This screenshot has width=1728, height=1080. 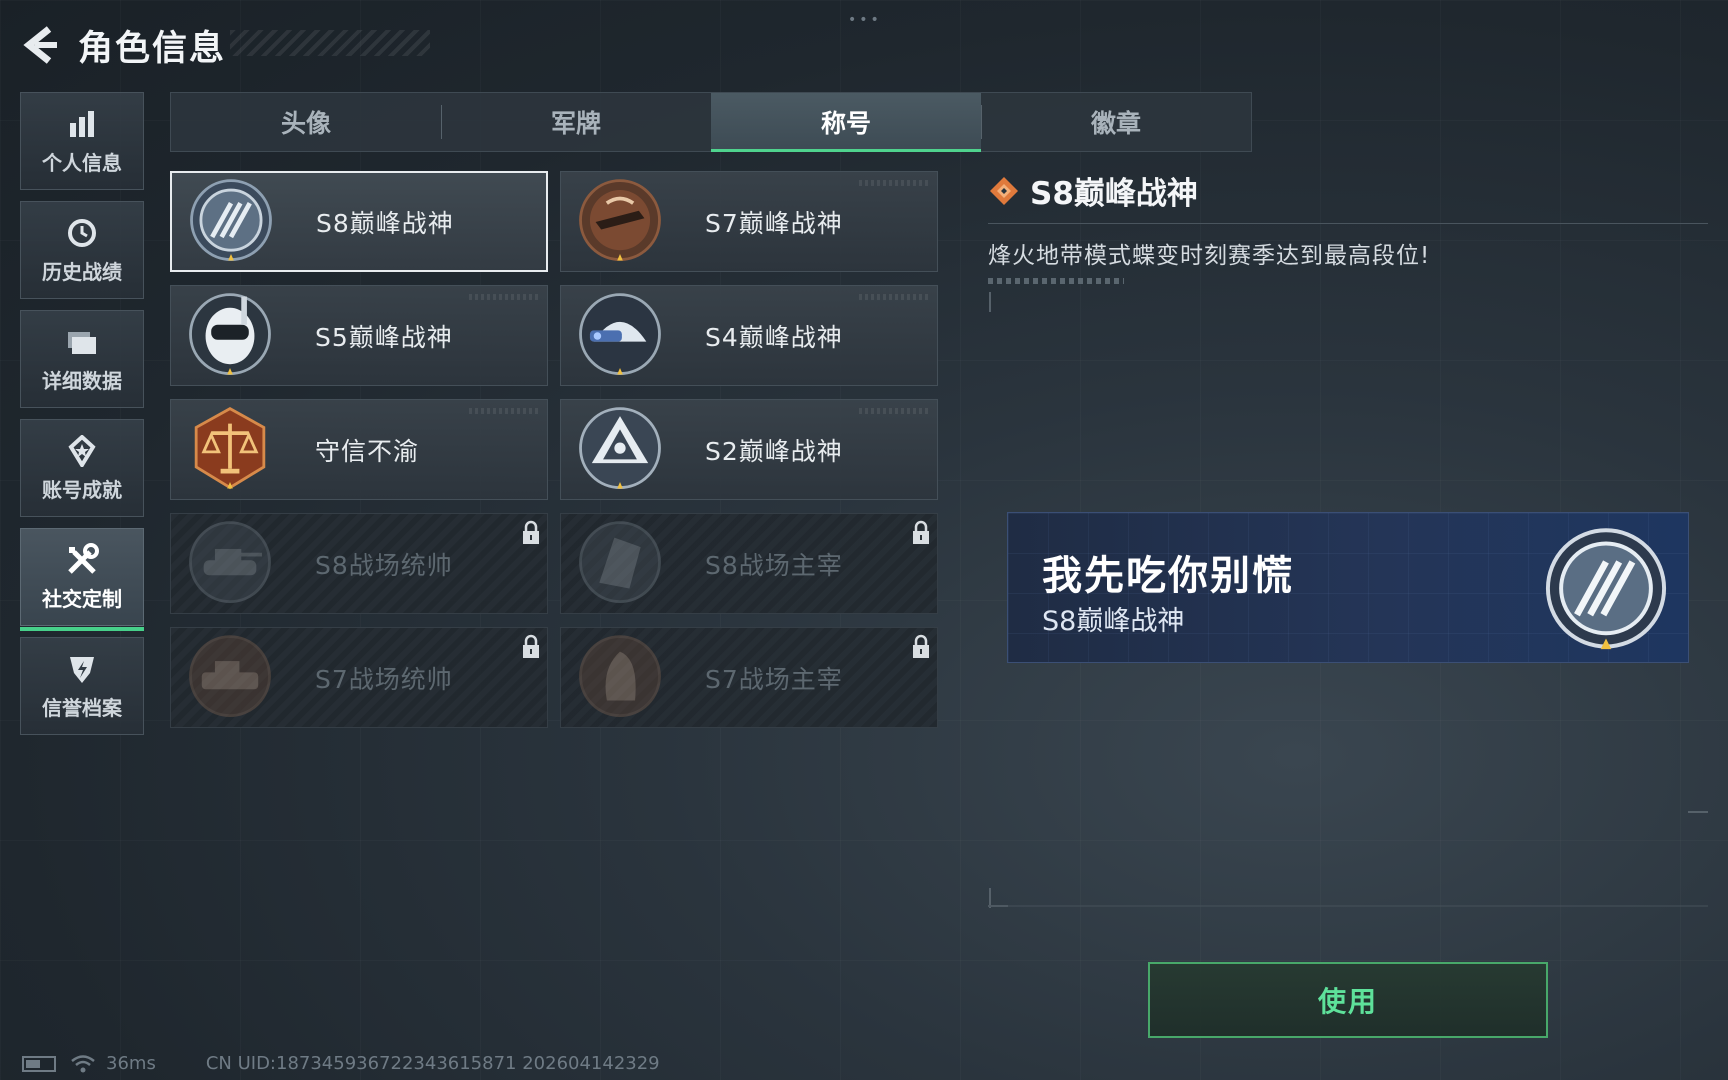 I want to click on sidebar: 个人信息 历史战绩 详细数据 账号成就 社交定制 信誉档案, so click(x=82, y=419).